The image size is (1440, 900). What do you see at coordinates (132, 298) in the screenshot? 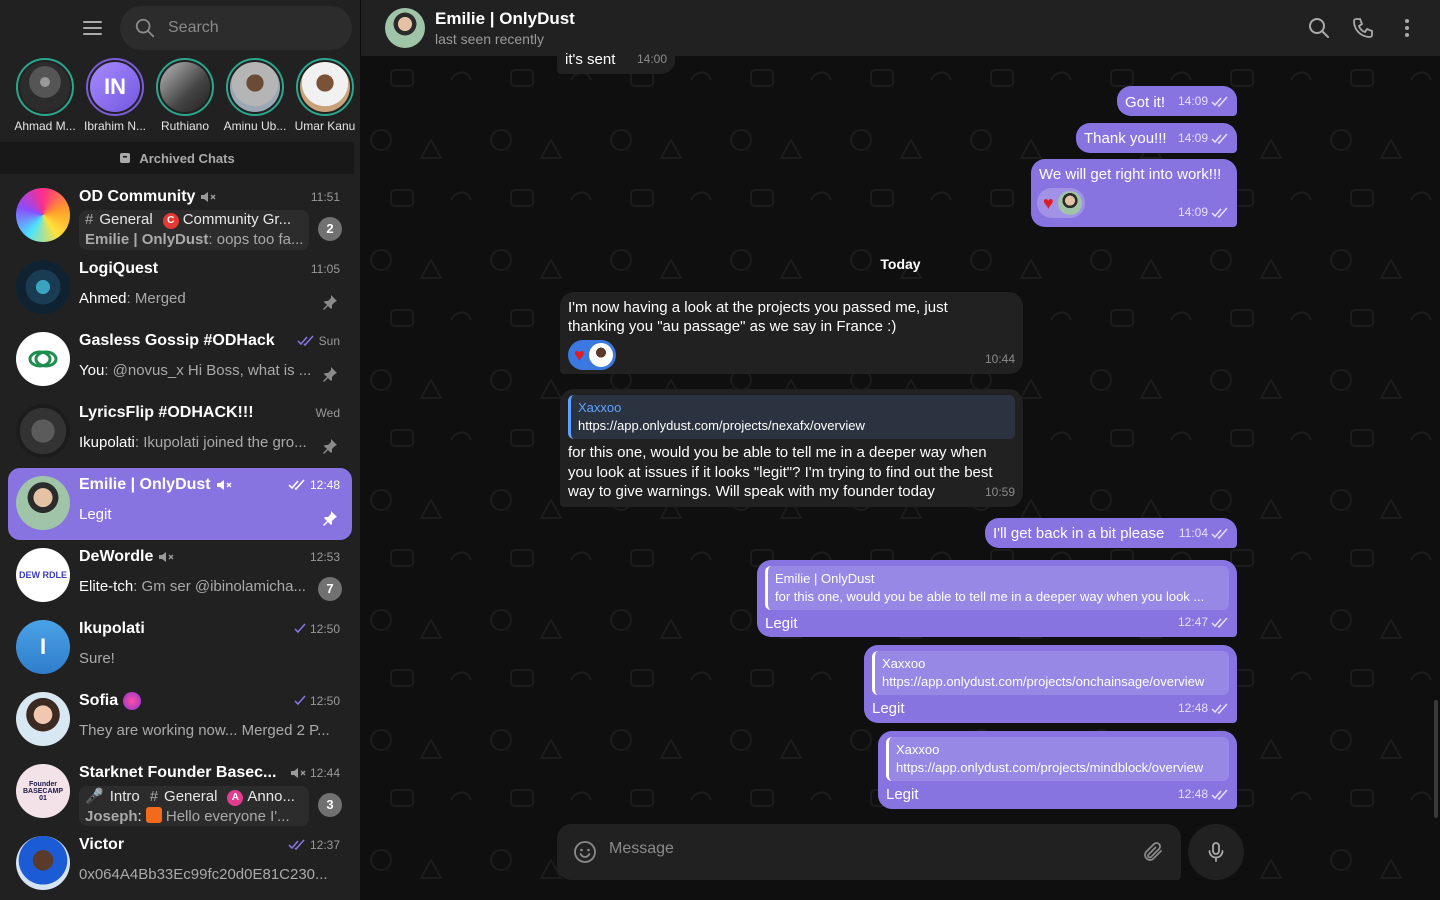
I see `chat-preview: Ahmed: Merged` at bounding box center [132, 298].